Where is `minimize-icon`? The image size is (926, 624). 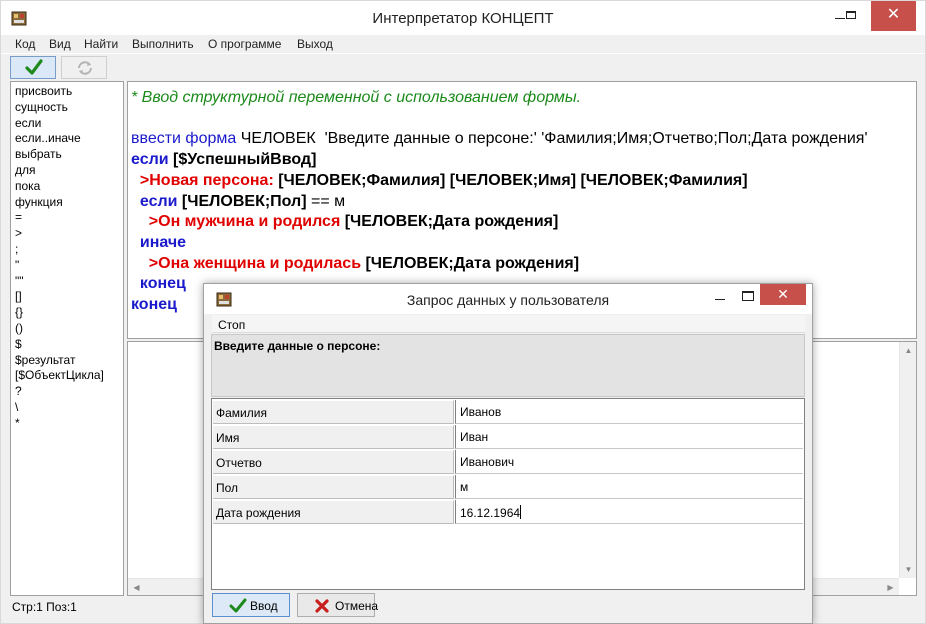
minimize-icon is located at coordinates (720, 299).